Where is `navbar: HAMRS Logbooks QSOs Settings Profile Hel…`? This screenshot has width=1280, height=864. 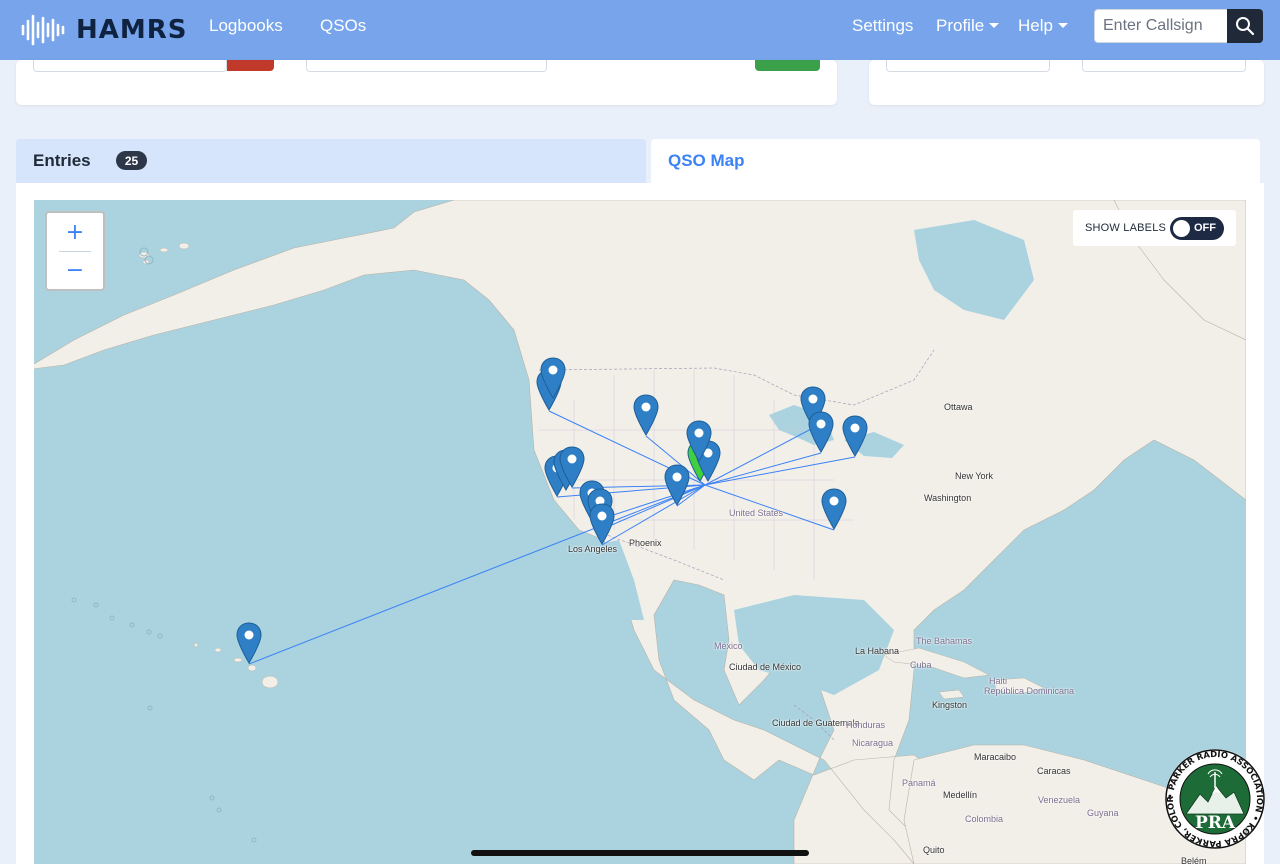
navbar: HAMRS Logbooks QSOs Settings Profile Hel… is located at coordinates (640, 30).